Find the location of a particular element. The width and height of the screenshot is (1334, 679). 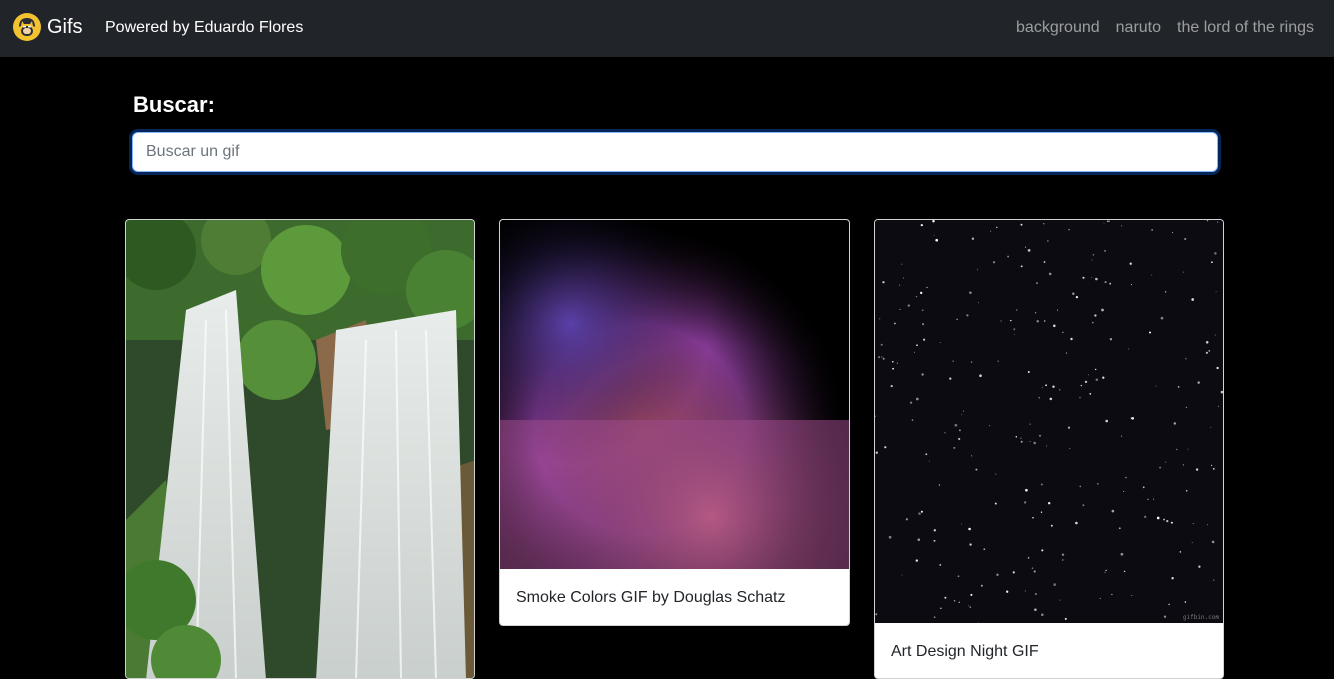

powered-by-text: Powered by Eduardo Flores is located at coordinates (204, 27).